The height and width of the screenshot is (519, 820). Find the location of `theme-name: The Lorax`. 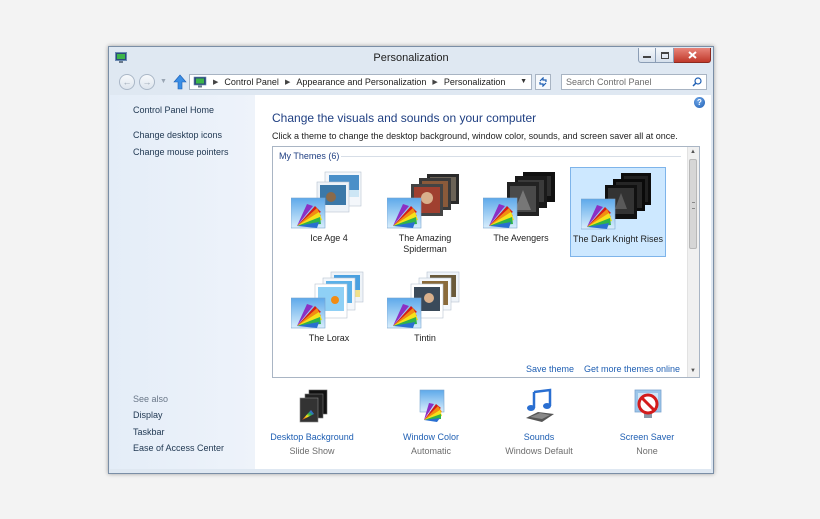

theme-name: The Lorax is located at coordinates (329, 338).